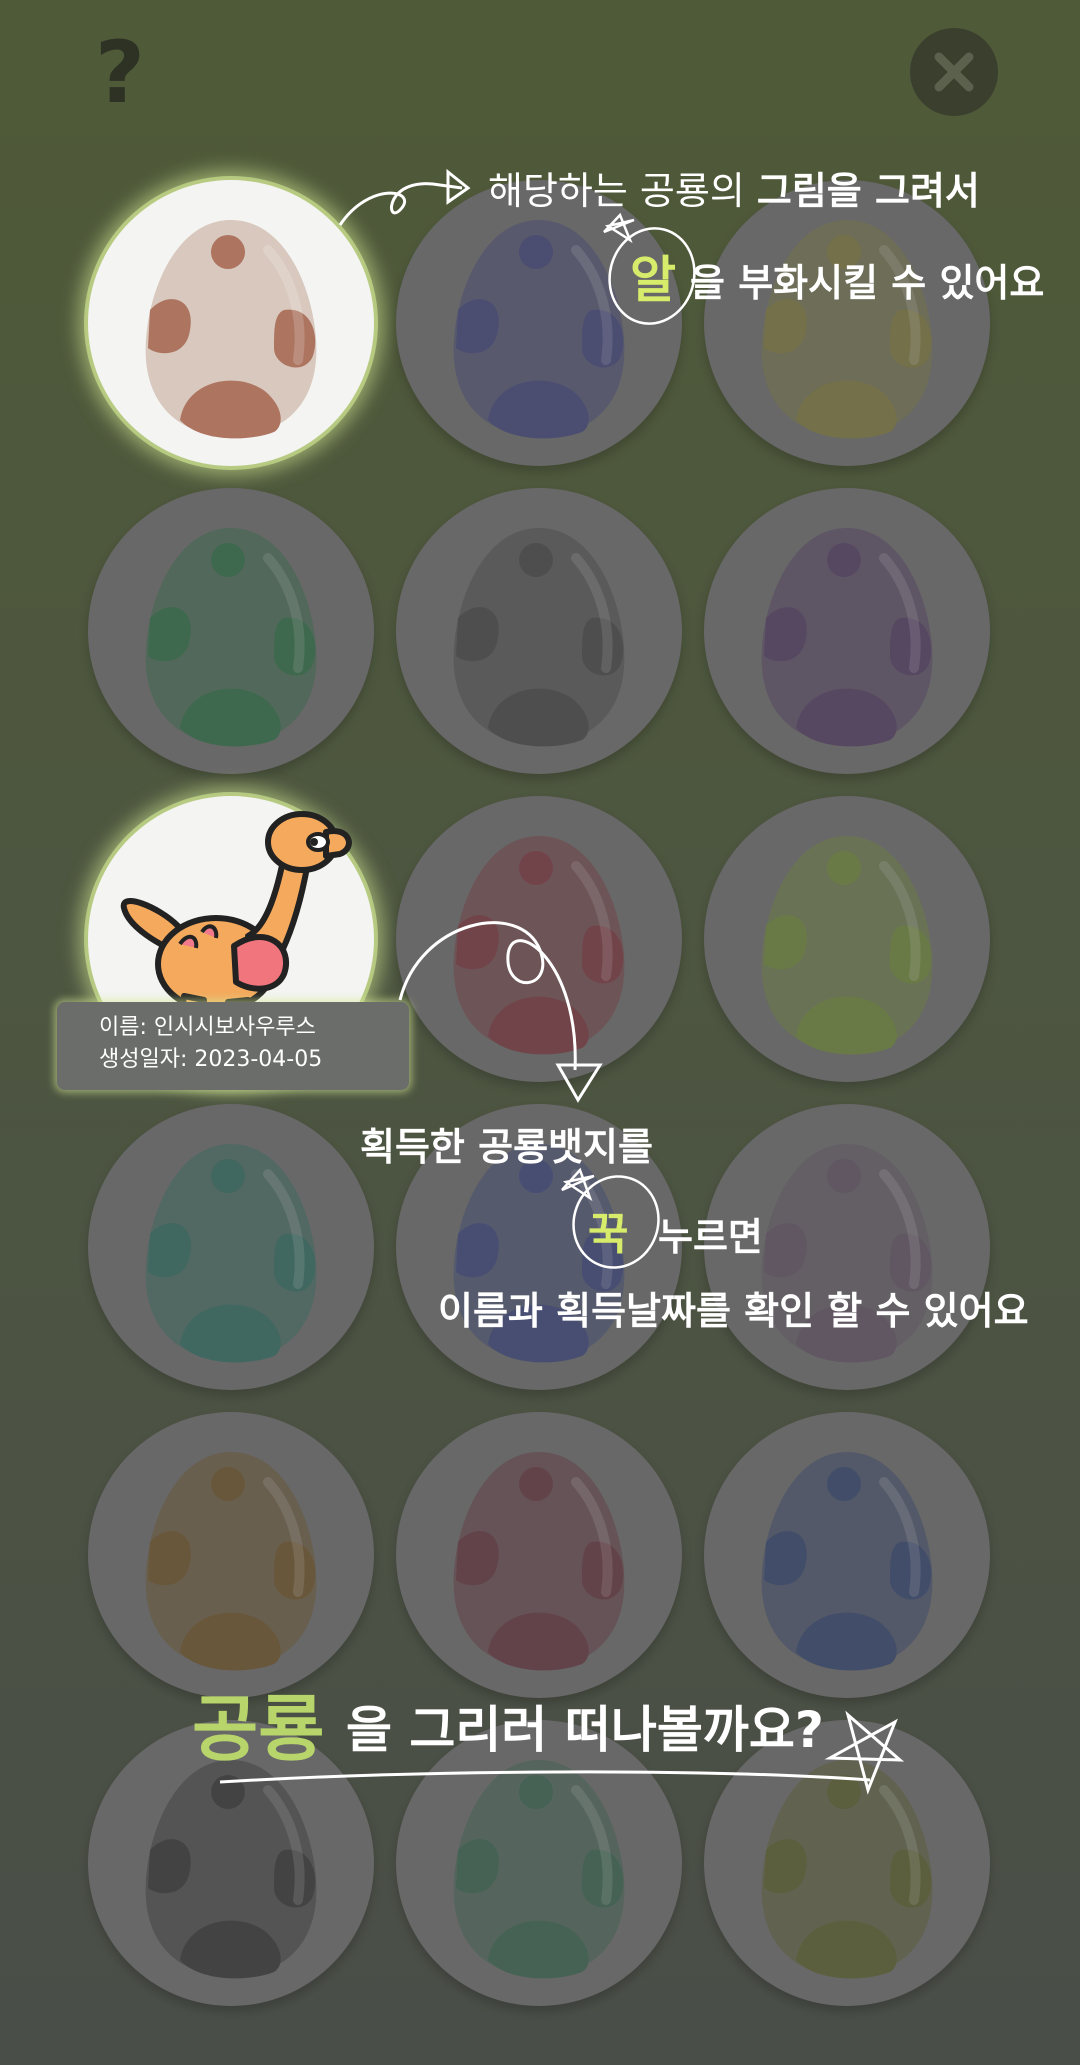  What do you see at coordinates (258, 1729) in the screenshot?
I see `bottom-dinosaur-word: 공룡` at bounding box center [258, 1729].